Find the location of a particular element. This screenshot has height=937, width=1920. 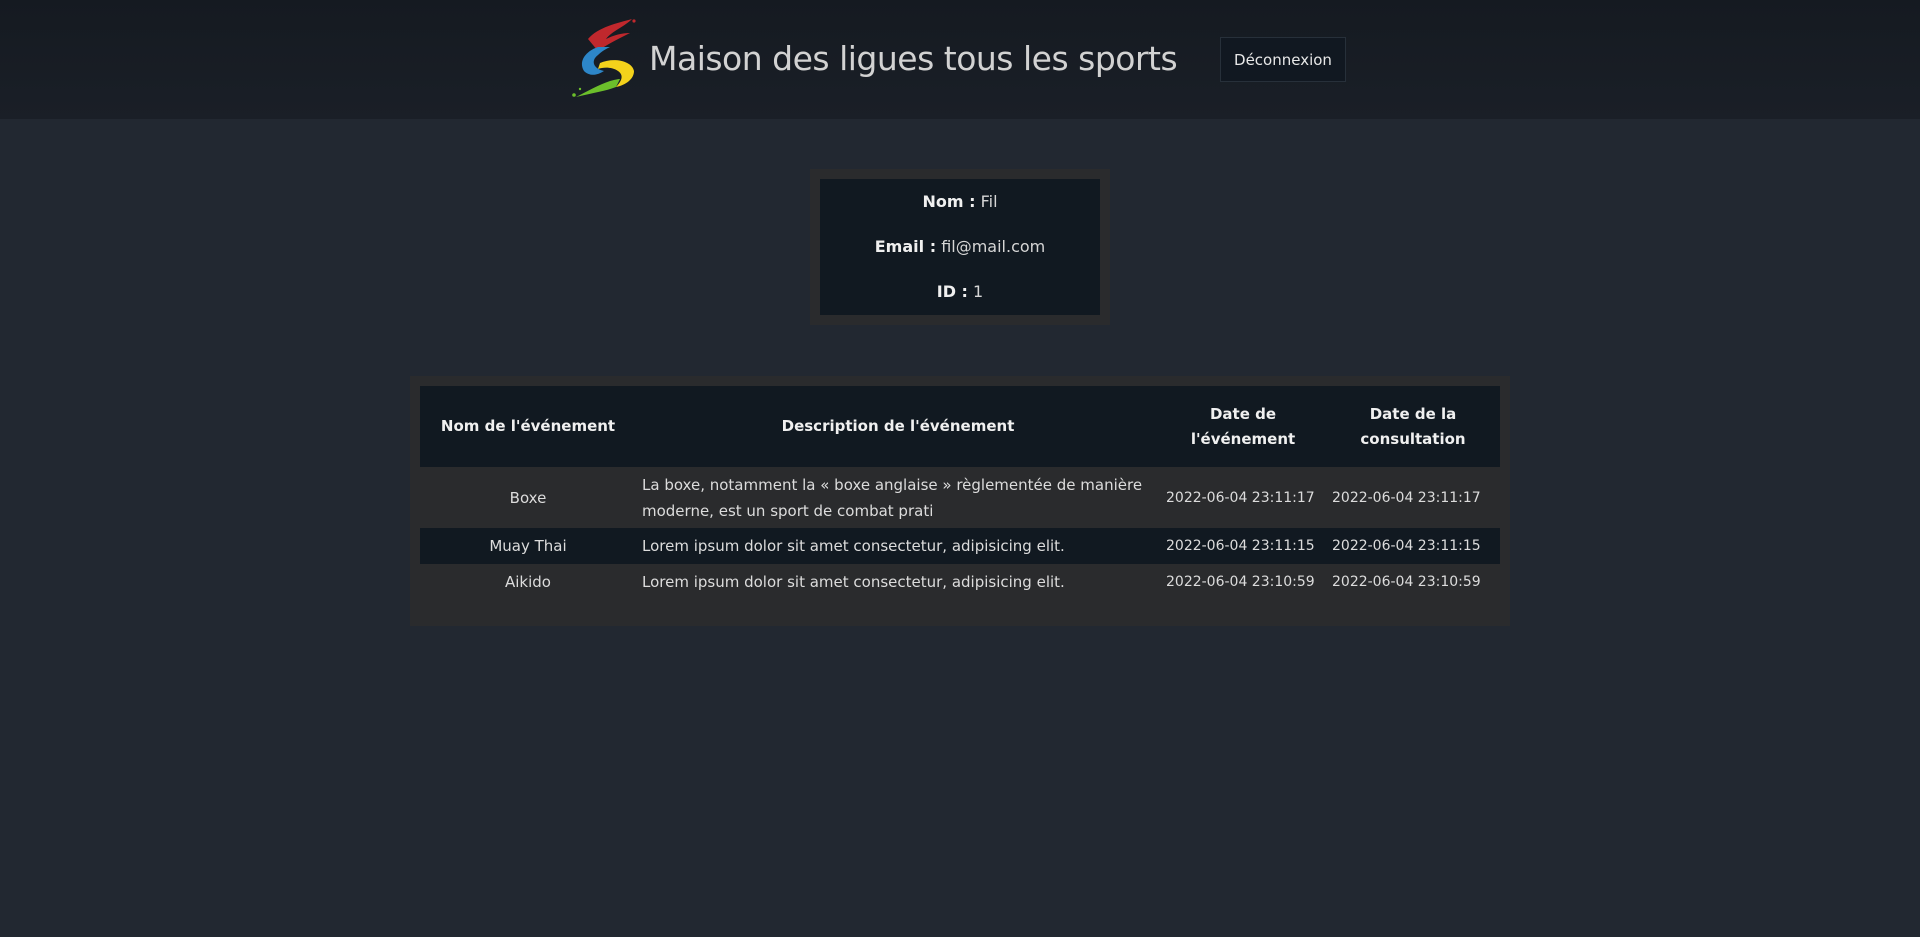

consult-date-cell: 2022-06-04 23:11:17 is located at coordinates (1413, 497).